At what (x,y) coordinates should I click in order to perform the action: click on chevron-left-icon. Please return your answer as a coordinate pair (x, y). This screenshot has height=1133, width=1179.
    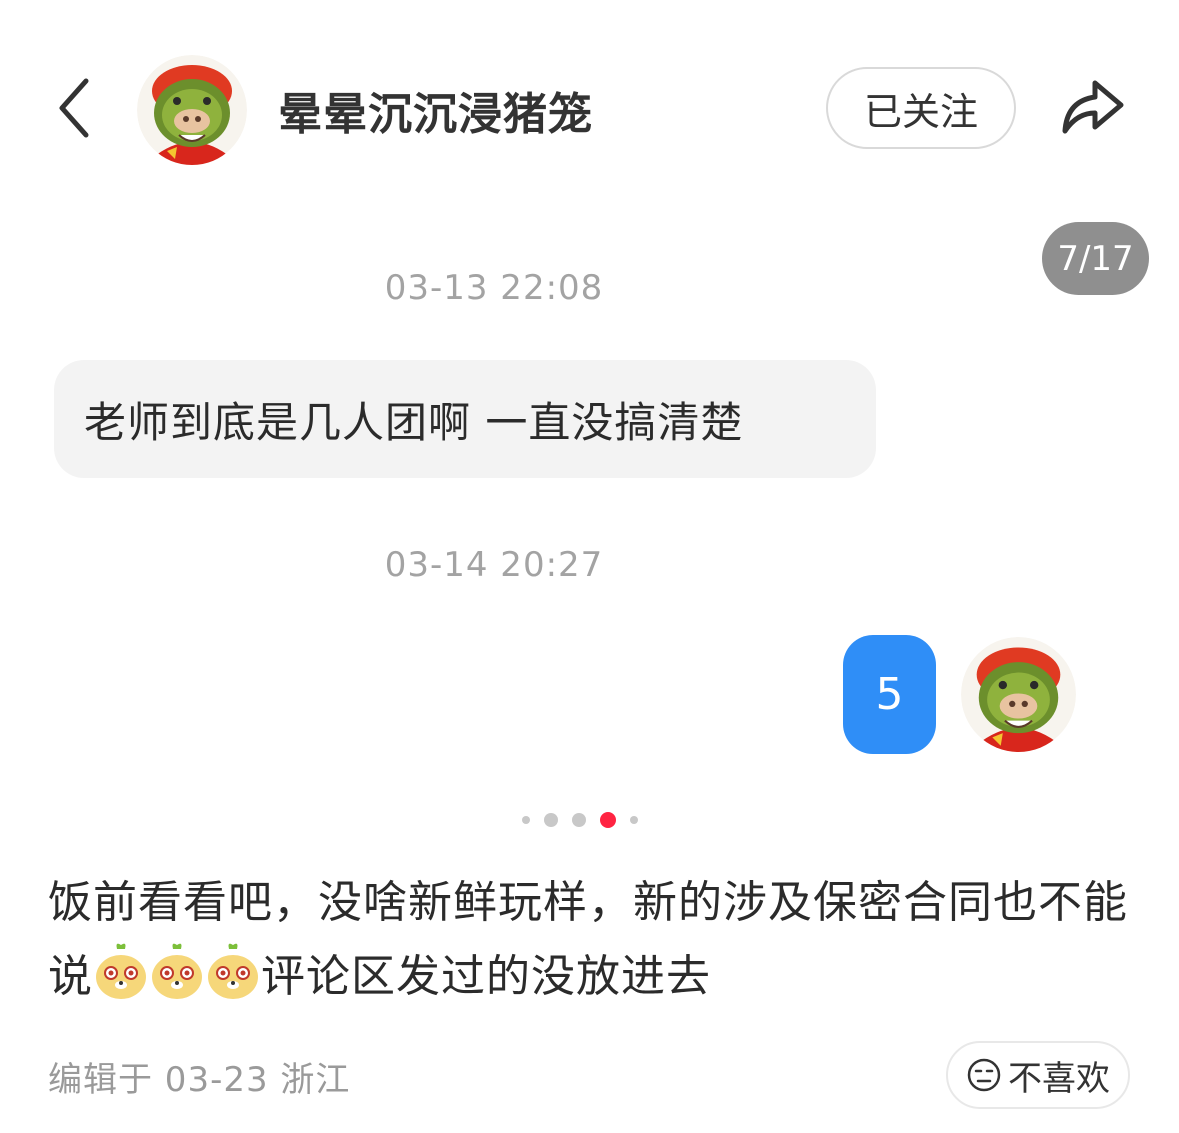
    Looking at the image, I should click on (74, 108).